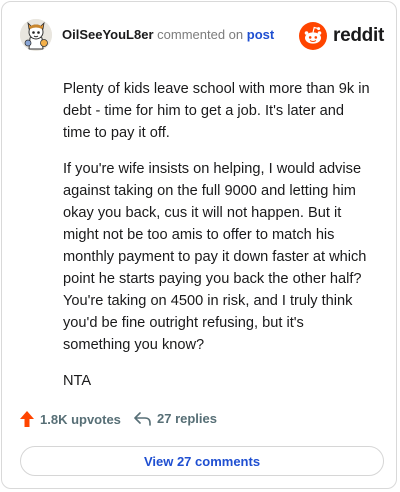  Describe the element at coordinates (108, 34) in the screenshot. I see `username-link: OilSeeYouL8er` at that location.